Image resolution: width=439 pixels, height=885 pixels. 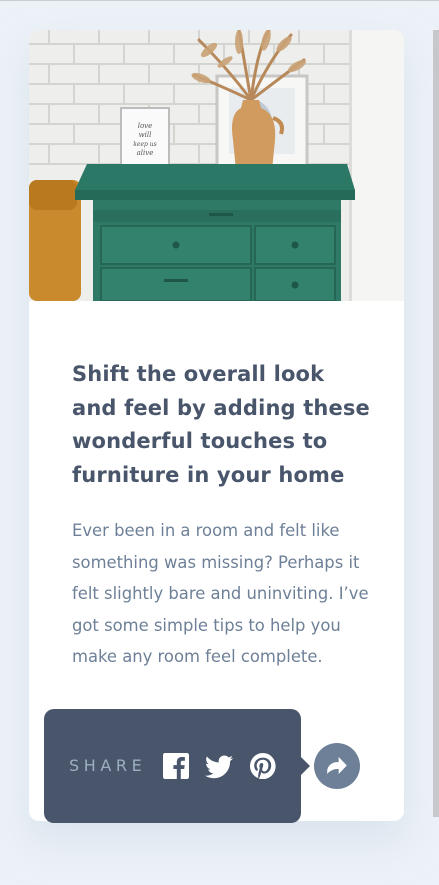 What do you see at coordinates (263, 766) in the screenshot?
I see `pinterest-icon` at bounding box center [263, 766].